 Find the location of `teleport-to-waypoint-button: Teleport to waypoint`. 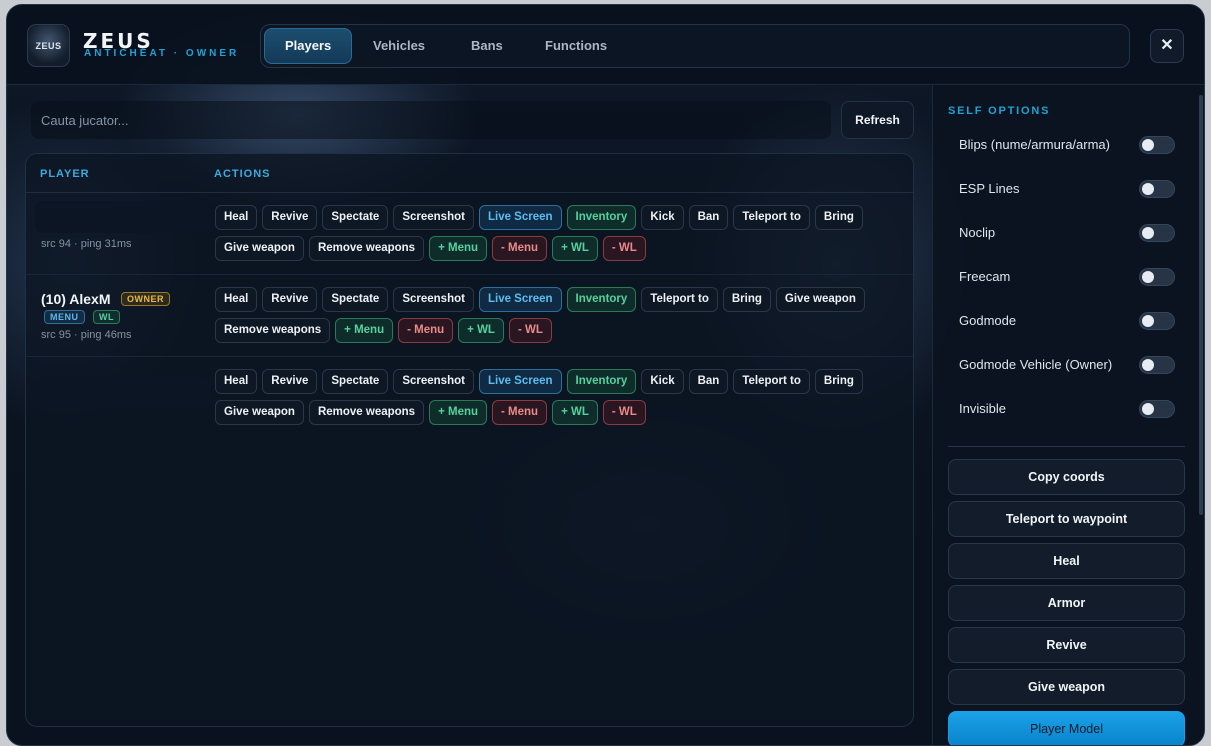

teleport-to-waypoint-button: Teleport to waypoint is located at coordinates (1066, 519).